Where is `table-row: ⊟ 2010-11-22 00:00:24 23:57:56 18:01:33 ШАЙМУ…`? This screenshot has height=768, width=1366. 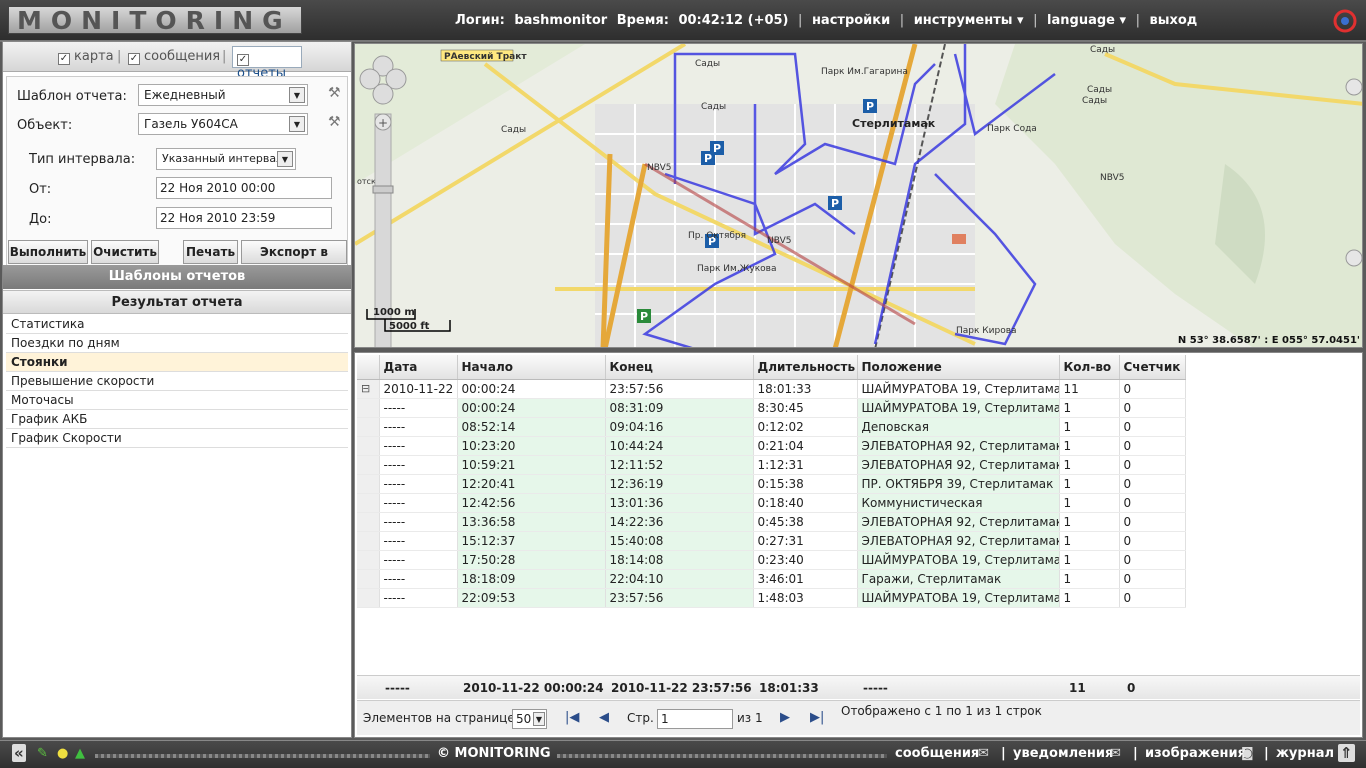 table-row: ⊟ 2010-11-22 00:00:24 23:57:56 18:01:33 ШАЙМУ… is located at coordinates (771, 389).